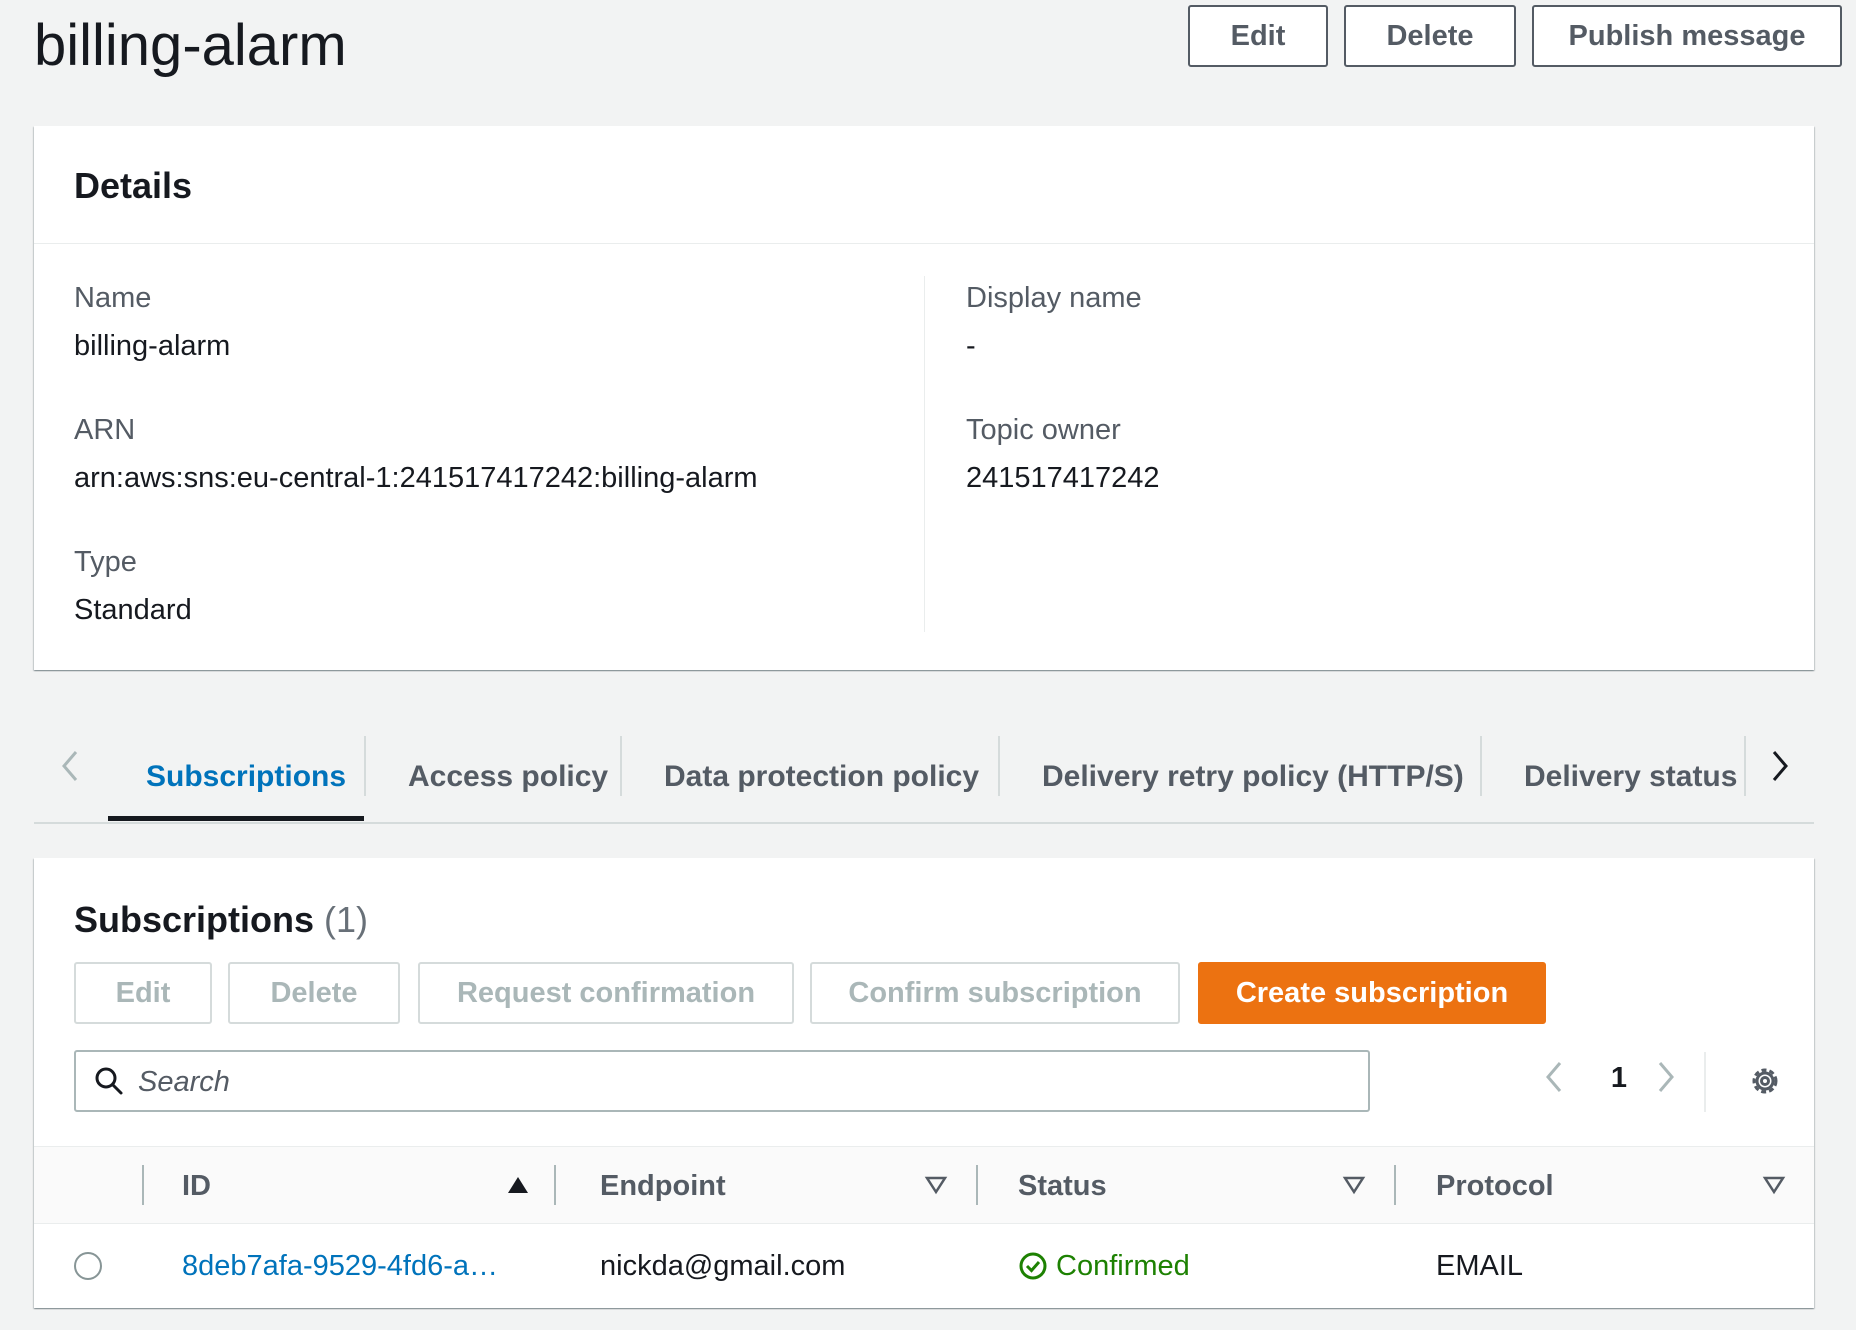  What do you see at coordinates (1765, 1081) in the screenshot?
I see `gear-icon` at bounding box center [1765, 1081].